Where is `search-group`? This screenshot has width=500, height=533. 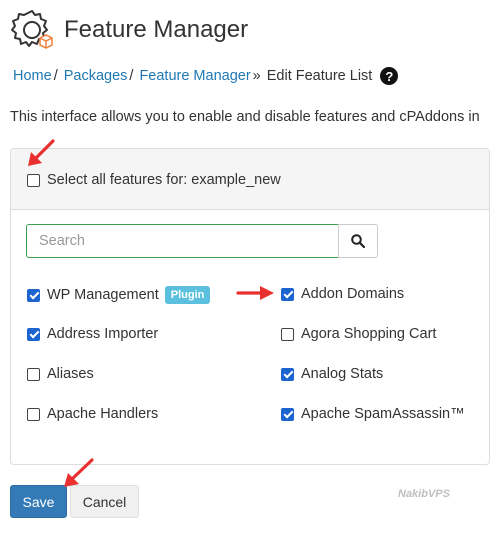 search-group is located at coordinates (202, 241).